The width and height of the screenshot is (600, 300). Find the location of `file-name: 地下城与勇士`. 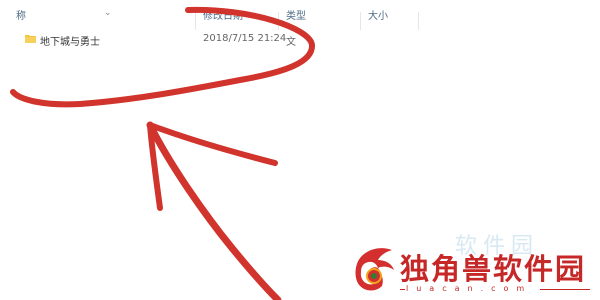

file-name: 地下城与勇士 is located at coordinates (70, 42).